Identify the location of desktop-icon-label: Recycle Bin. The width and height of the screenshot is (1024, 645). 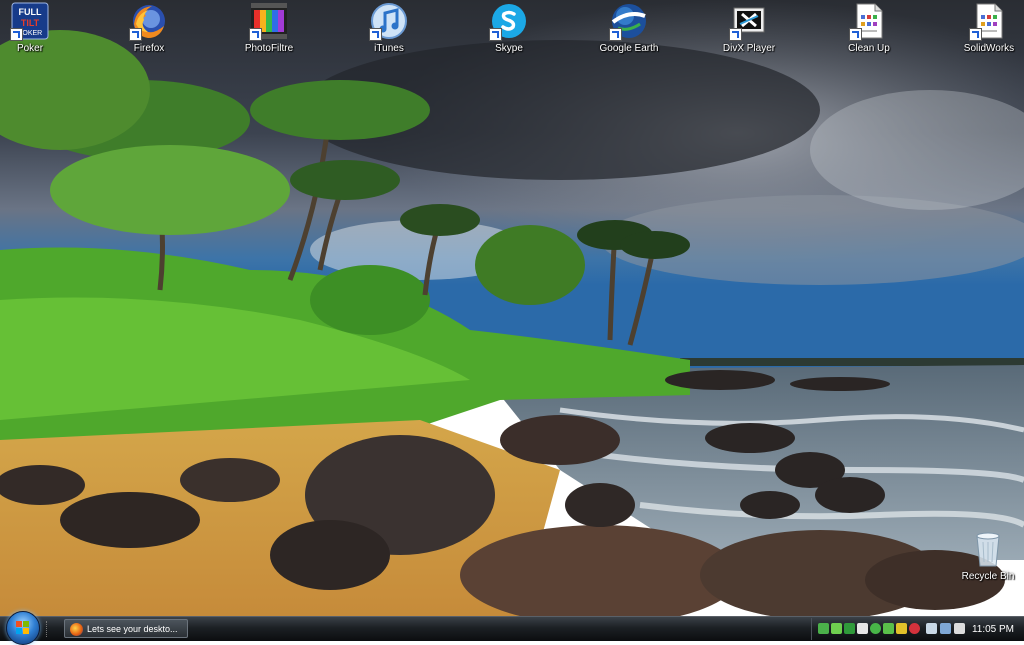
(988, 576).